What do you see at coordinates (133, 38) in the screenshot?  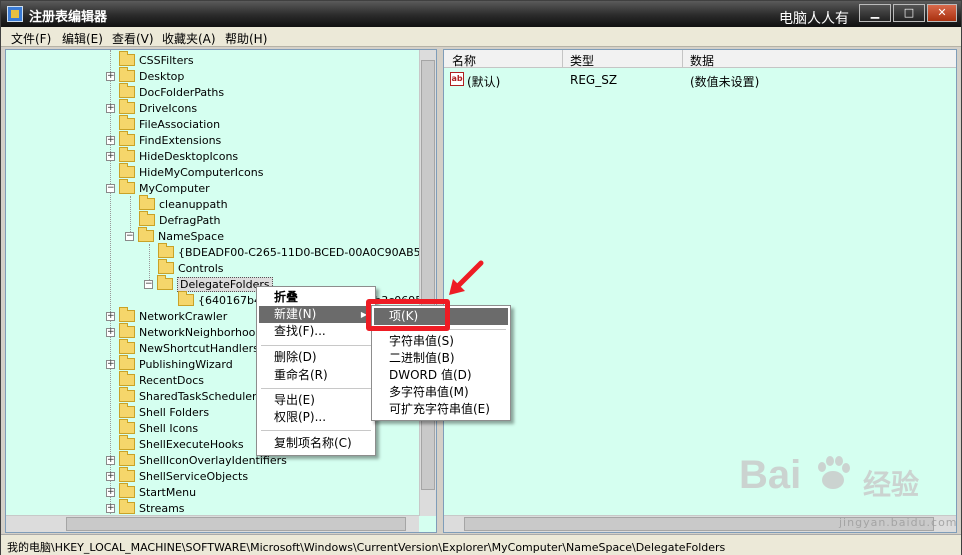 I see `menu-view: 查看(V)` at bounding box center [133, 38].